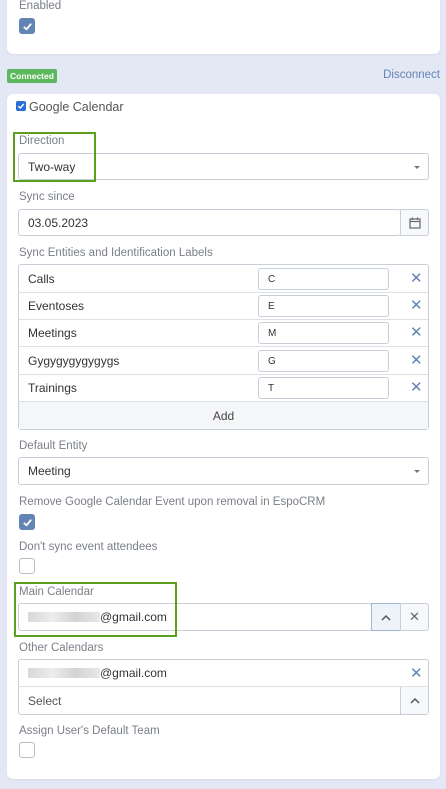 The width and height of the screenshot is (446, 789). What do you see at coordinates (49, 471) in the screenshot?
I see `default-entity-value: Meeting` at bounding box center [49, 471].